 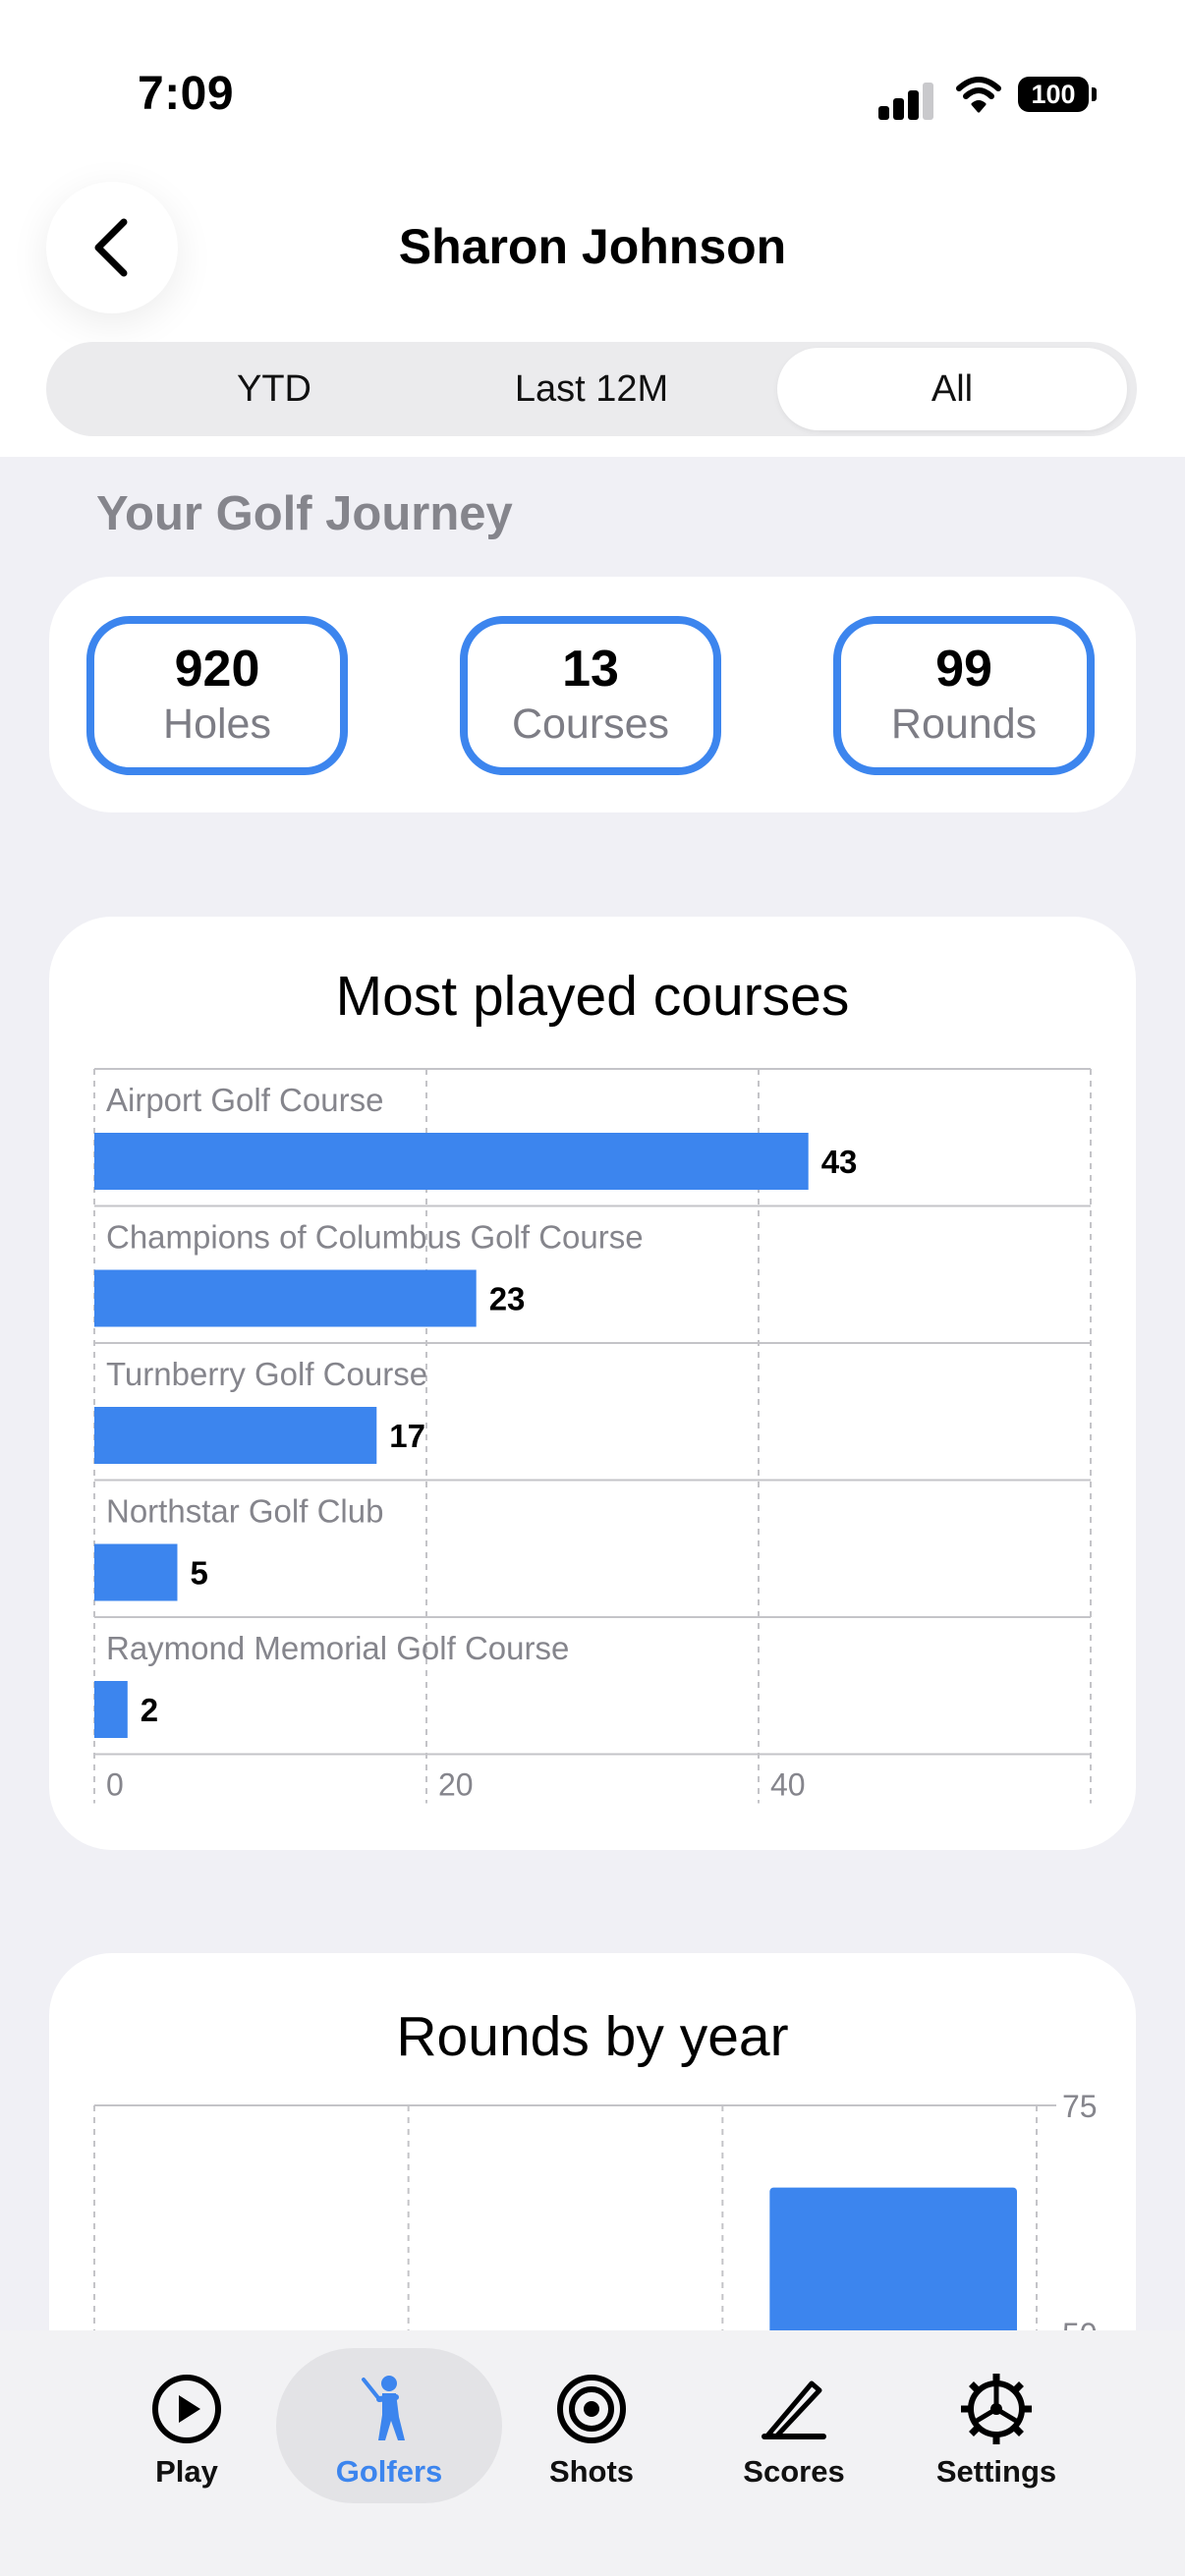 I want to click on course-label: Turnberry Golf Course, so click(x=266, y=1374).